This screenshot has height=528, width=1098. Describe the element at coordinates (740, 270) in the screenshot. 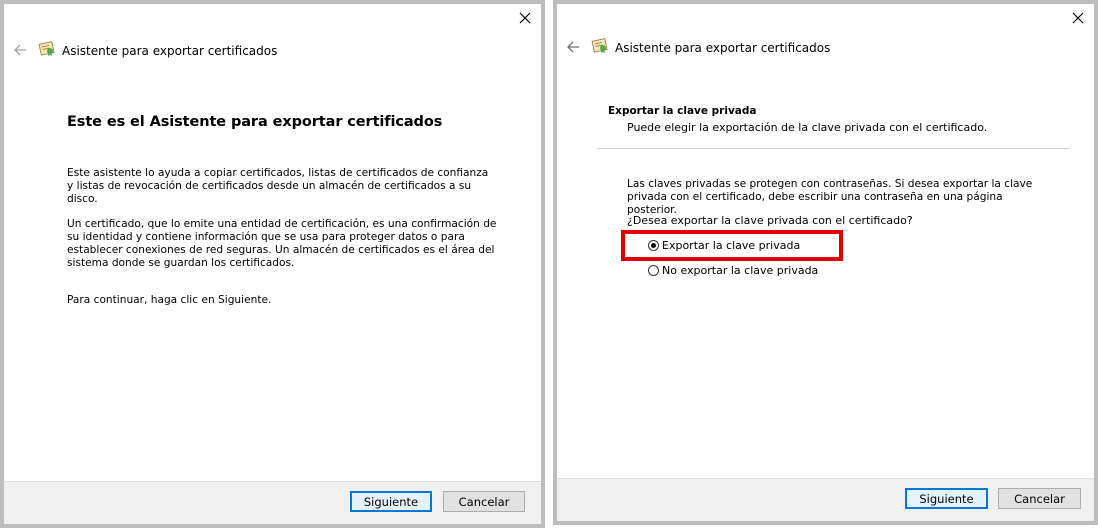

I see `radio-label: No exportar la clave privada` at that location.